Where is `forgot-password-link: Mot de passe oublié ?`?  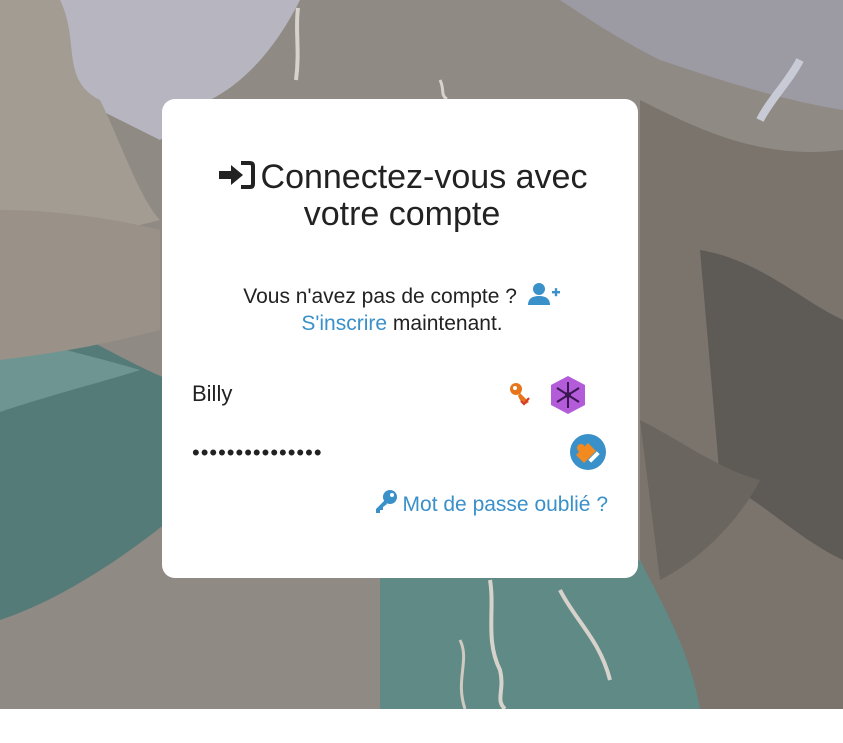
forgot-password-link: Mot de passe oublié ? is located at coordinates (490, 503).